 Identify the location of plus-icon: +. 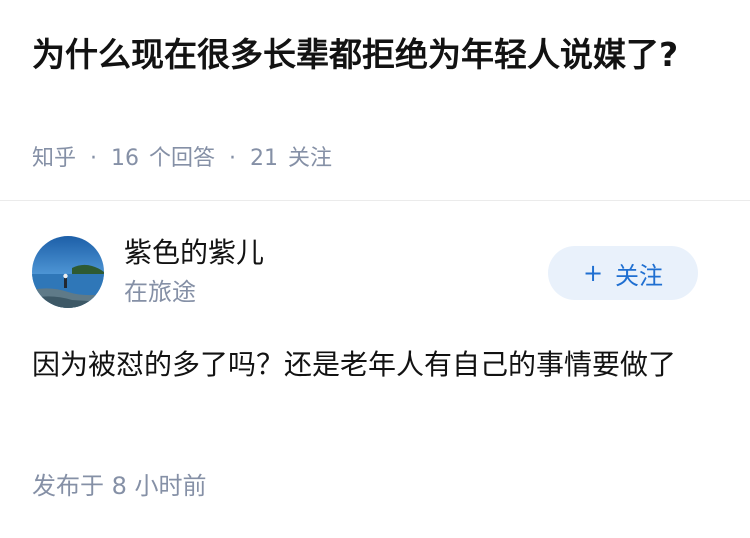
(593, 273).